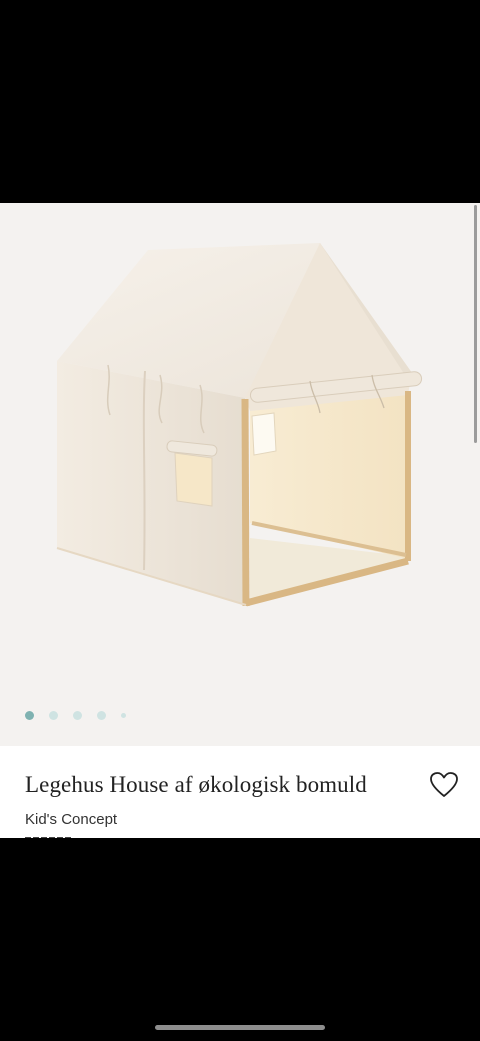  Describe the element at coordinates (240, 1027) in the screenshot. I see `home-indicator` at that location.